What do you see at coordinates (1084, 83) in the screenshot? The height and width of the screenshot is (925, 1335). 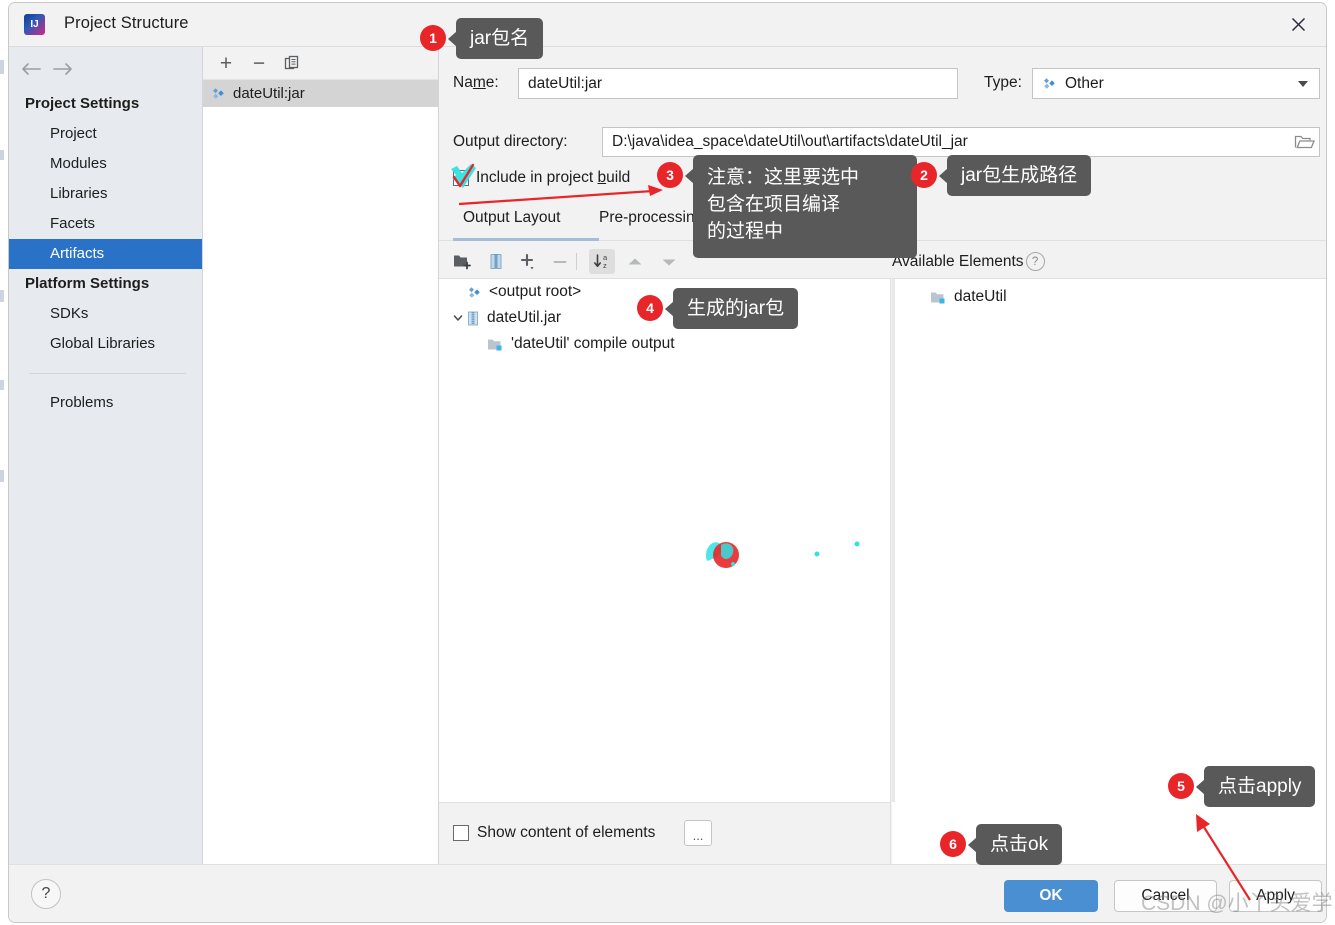 I see `artifact-type-value: Other` at bounding box center [1084, 83].